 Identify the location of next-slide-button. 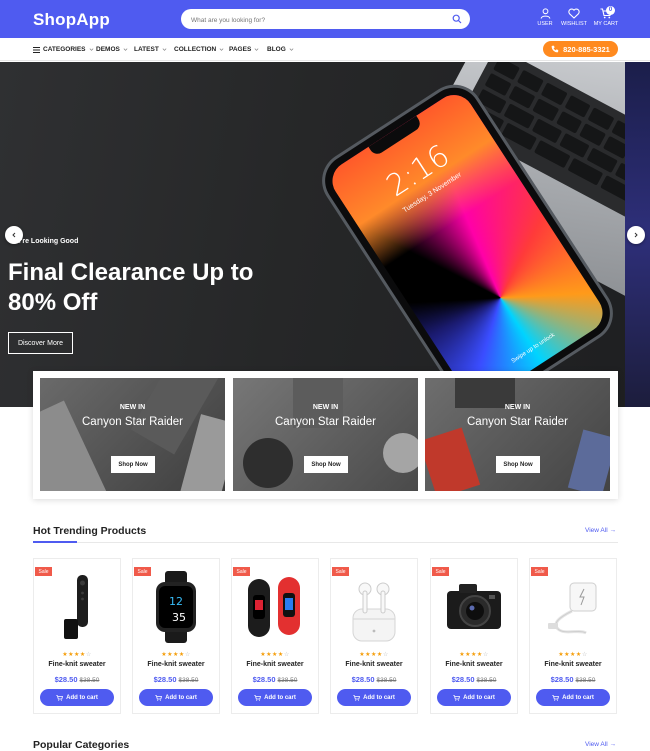
(636, 235).